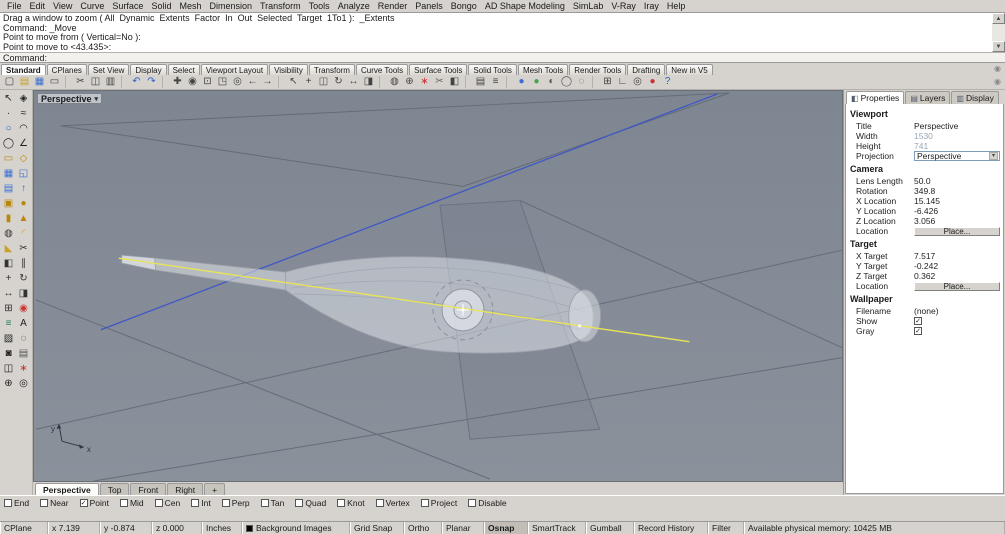  What do you see at coordinates (918, 321) in the screenshot?
I see `property-checkbox-show: ✓` at bounding box center [918, 321].